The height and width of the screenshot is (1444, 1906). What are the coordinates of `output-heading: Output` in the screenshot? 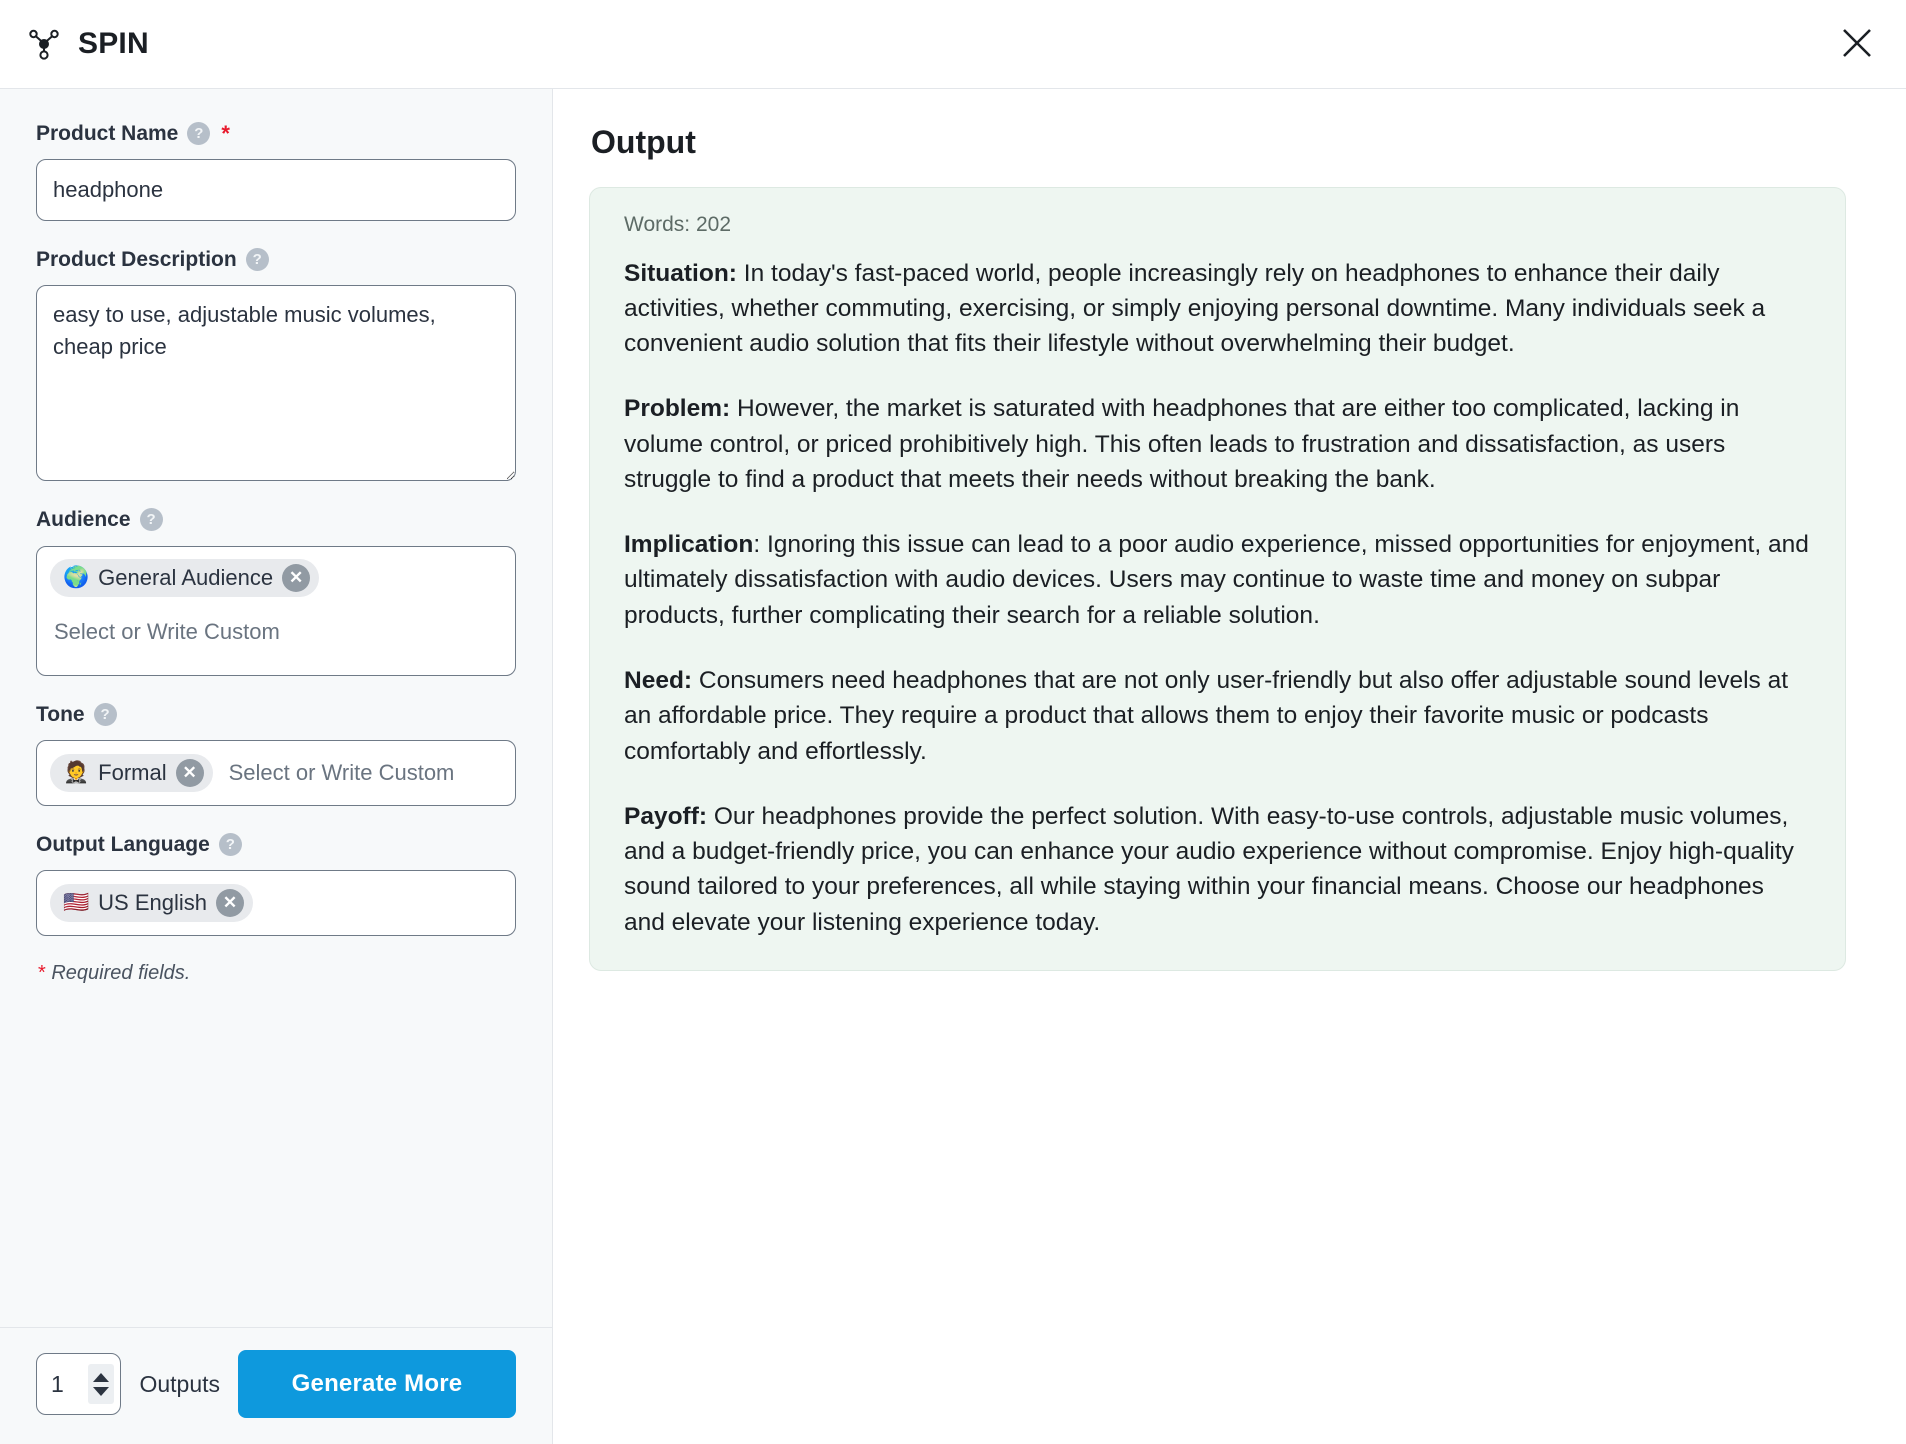 It's located at (643, 142).